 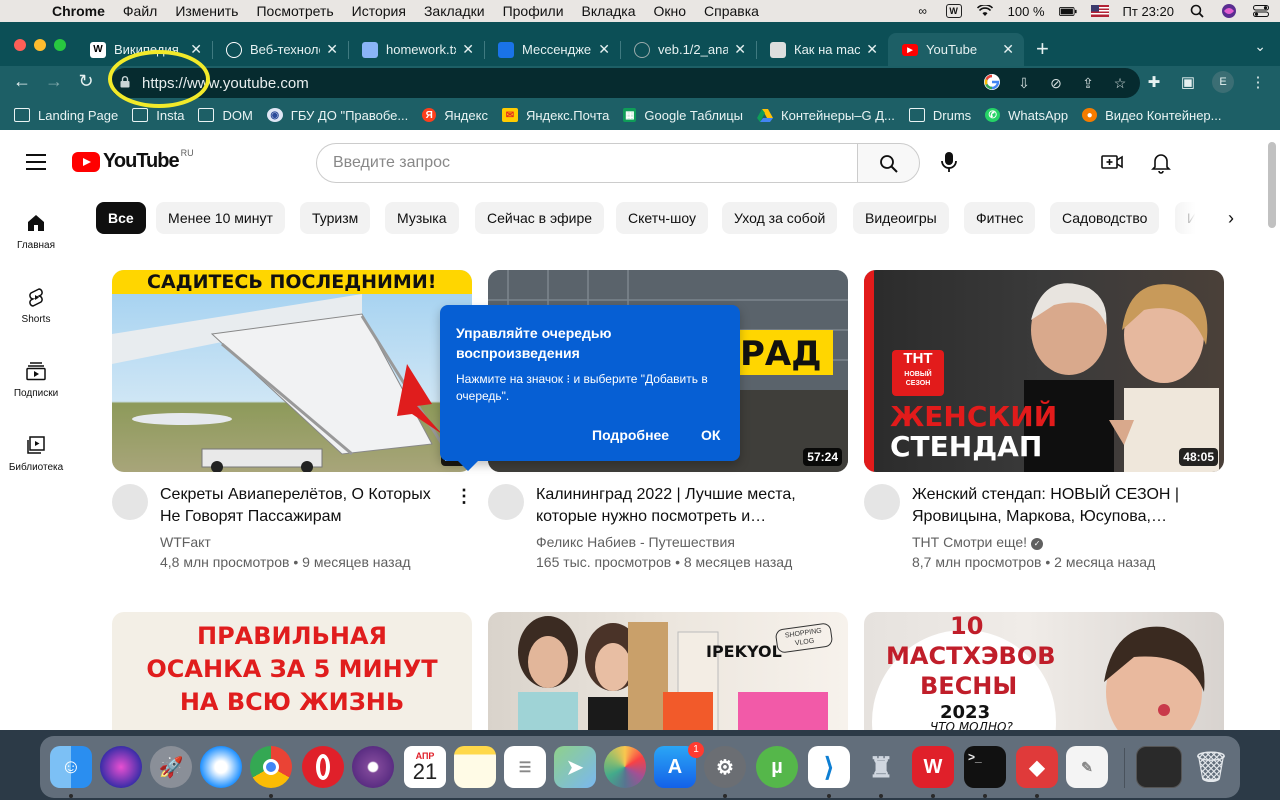 I want to click on bookmark-whatsapp: ✆ WhatsApp, so click(x=1026, y=115).